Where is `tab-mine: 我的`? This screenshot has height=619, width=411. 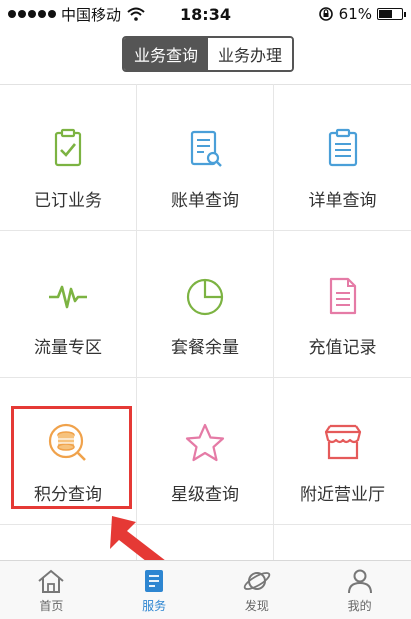 tab-mine: 我的 is located at coordinates (359, 590).